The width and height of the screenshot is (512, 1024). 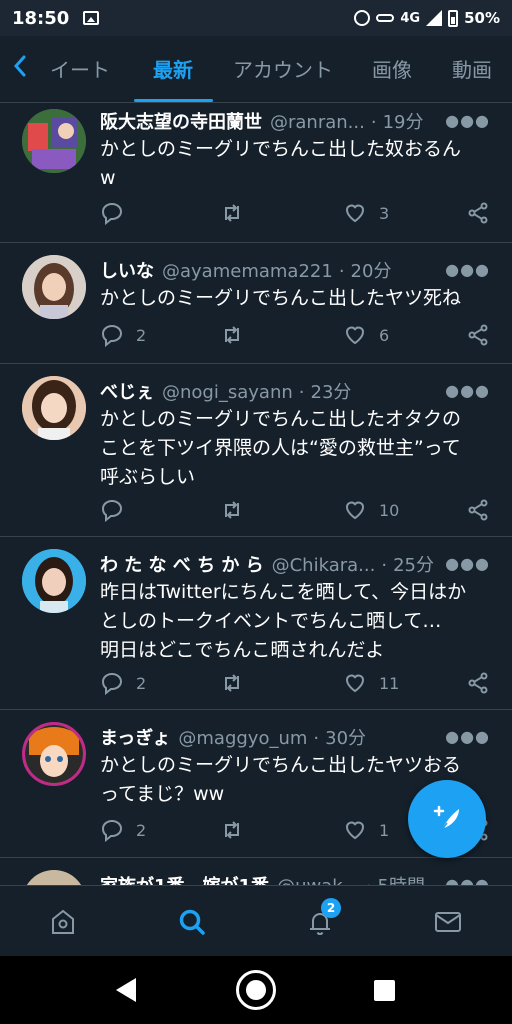 I want to click on like-button: 11, so click(x=371, y=683).